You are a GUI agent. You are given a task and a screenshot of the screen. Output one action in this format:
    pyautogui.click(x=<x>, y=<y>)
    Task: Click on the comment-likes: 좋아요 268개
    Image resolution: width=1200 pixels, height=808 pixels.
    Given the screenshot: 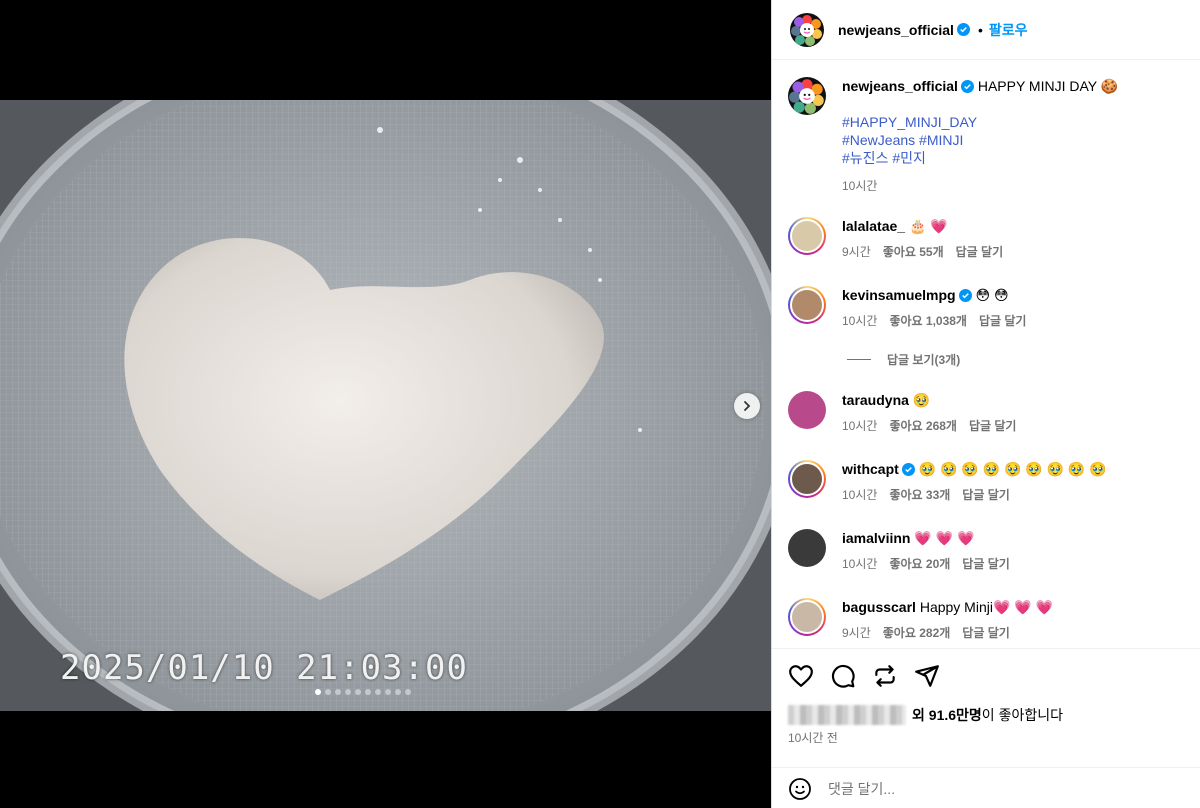 What is the action you would take?
    pyautogui.click(x=923, y=426)
    